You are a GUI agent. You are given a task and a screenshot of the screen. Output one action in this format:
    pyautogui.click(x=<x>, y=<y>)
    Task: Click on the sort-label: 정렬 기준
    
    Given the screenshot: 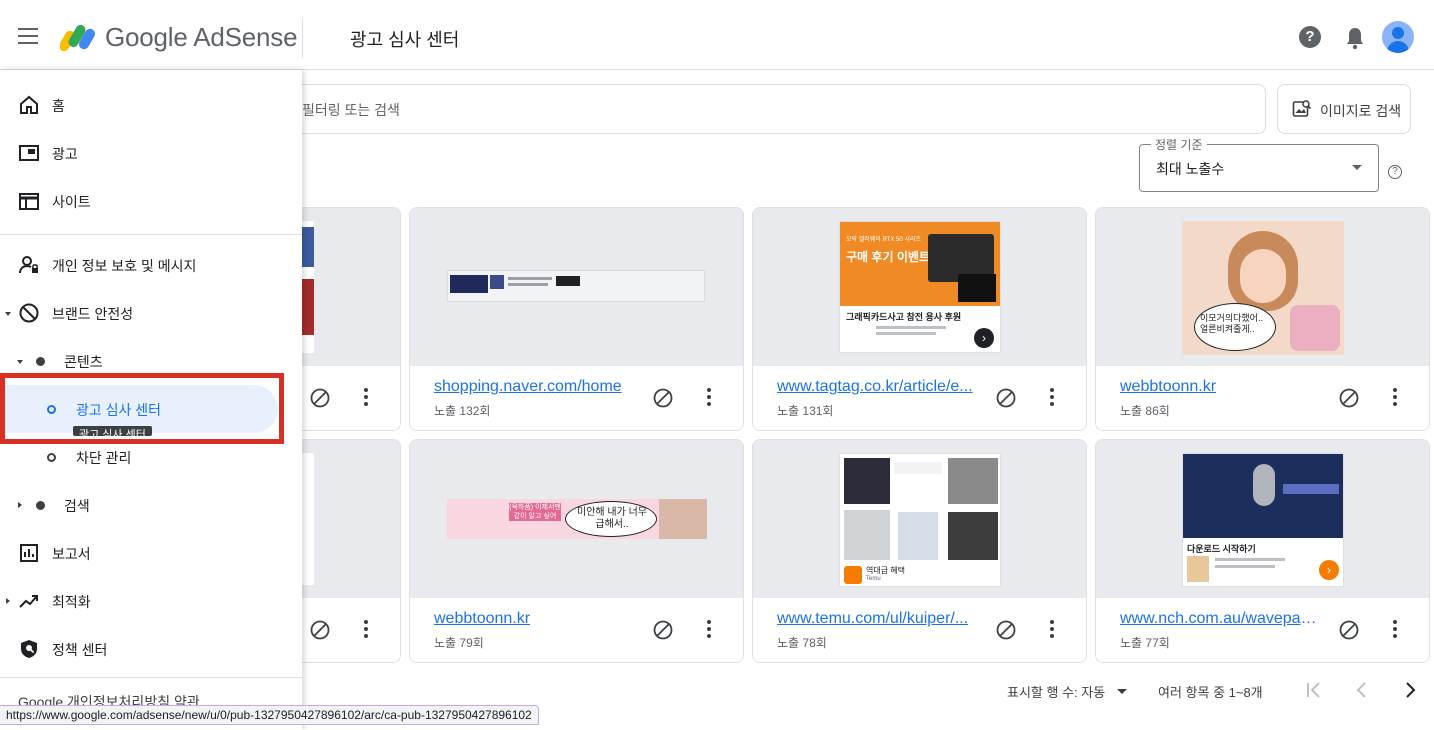 What is the action you would take?
    pyautogui.click(x=1179, y=144)
    